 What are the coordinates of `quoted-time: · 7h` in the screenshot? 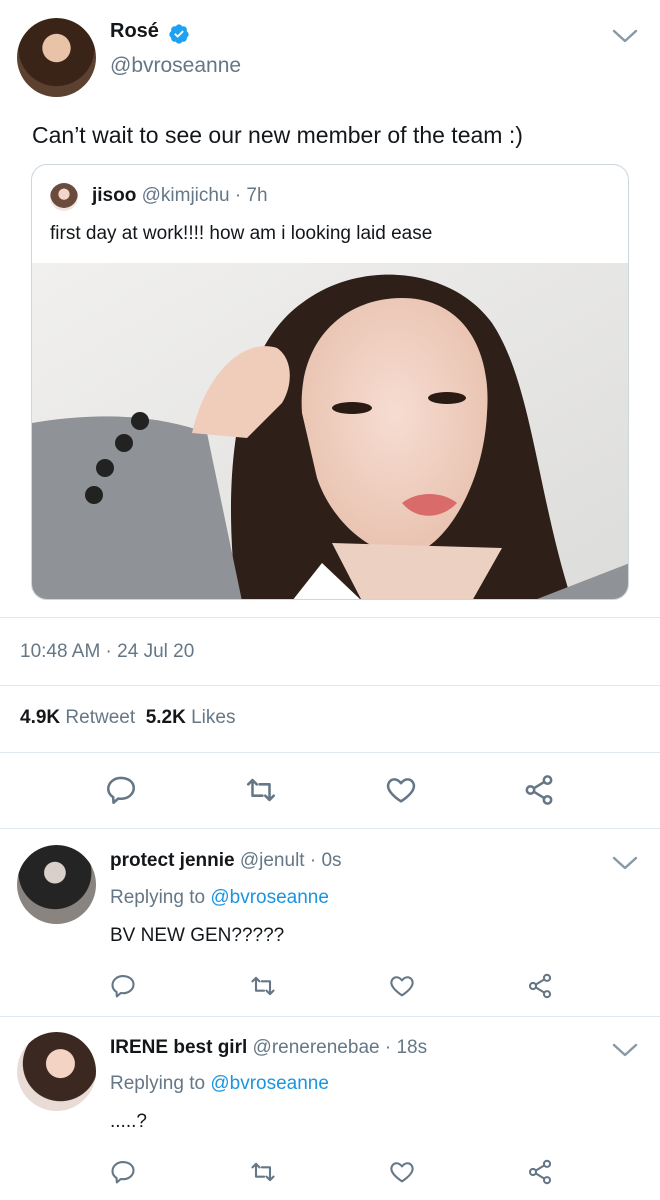 It's located at (251, 195).